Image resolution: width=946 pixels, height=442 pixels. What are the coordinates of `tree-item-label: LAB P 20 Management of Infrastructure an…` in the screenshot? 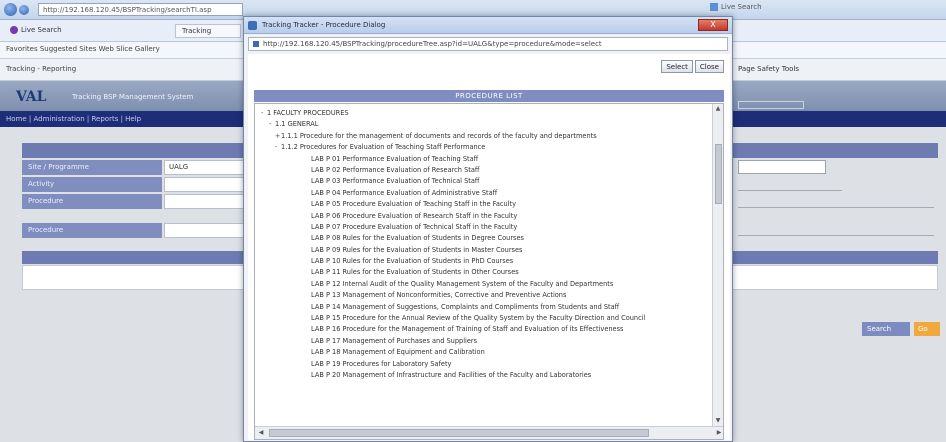 It's located at (451, 374).